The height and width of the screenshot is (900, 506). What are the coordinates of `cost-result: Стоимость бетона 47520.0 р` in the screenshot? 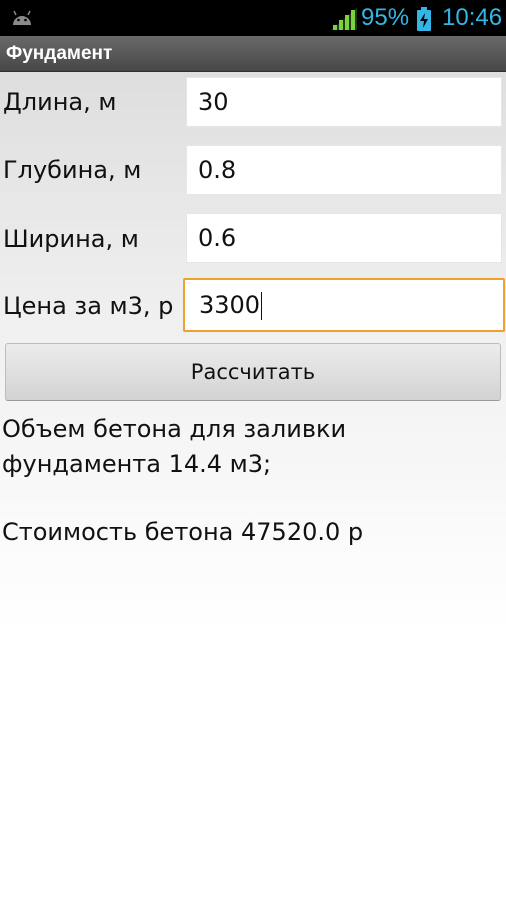 It's located at (183, 532).